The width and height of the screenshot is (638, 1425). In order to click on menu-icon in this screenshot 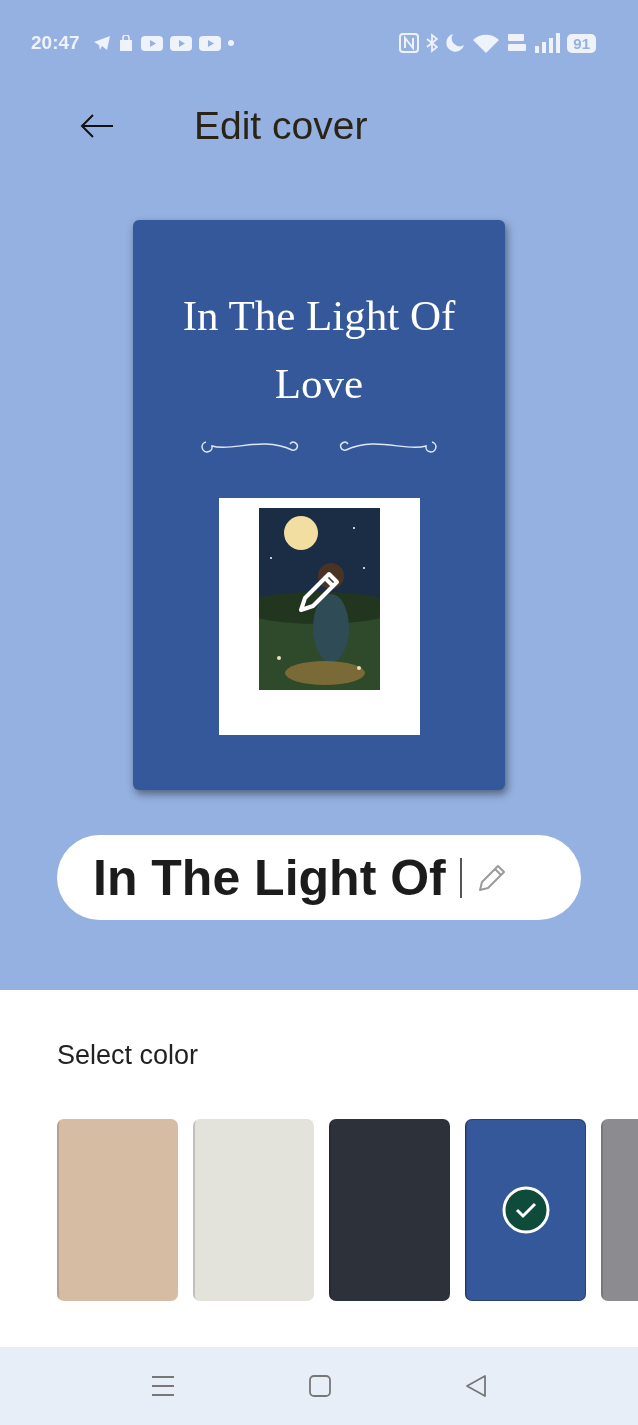, I will do `click(163, 1386)`.